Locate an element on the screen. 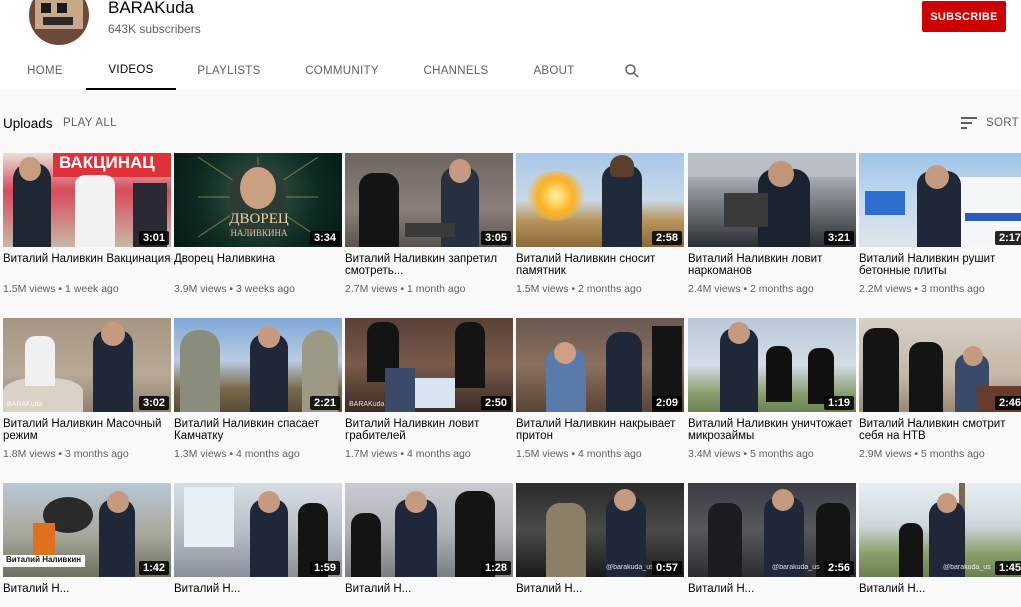 This screenshot has width=1021, height=607. play-all-button: PLAY ALL is located at coordinates (90, 123).